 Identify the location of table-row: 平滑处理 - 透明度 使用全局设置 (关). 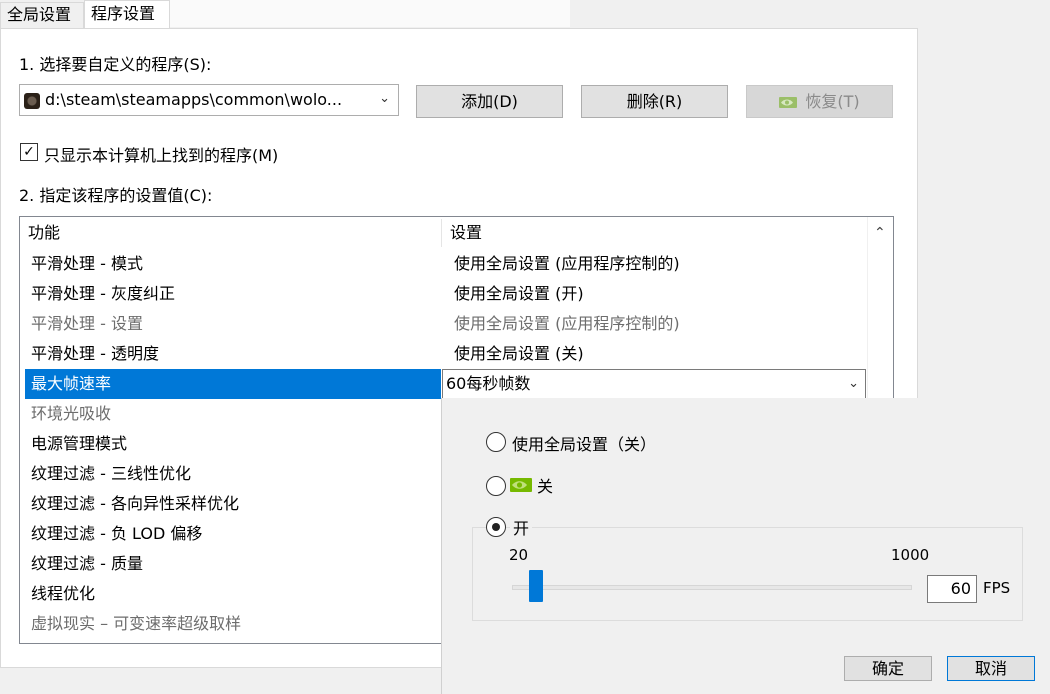
(446, 354).